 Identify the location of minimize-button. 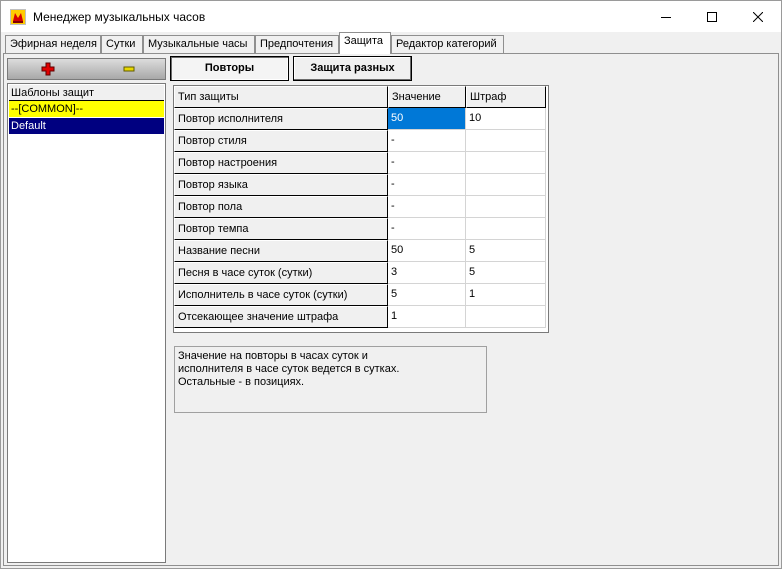
(666, 16).